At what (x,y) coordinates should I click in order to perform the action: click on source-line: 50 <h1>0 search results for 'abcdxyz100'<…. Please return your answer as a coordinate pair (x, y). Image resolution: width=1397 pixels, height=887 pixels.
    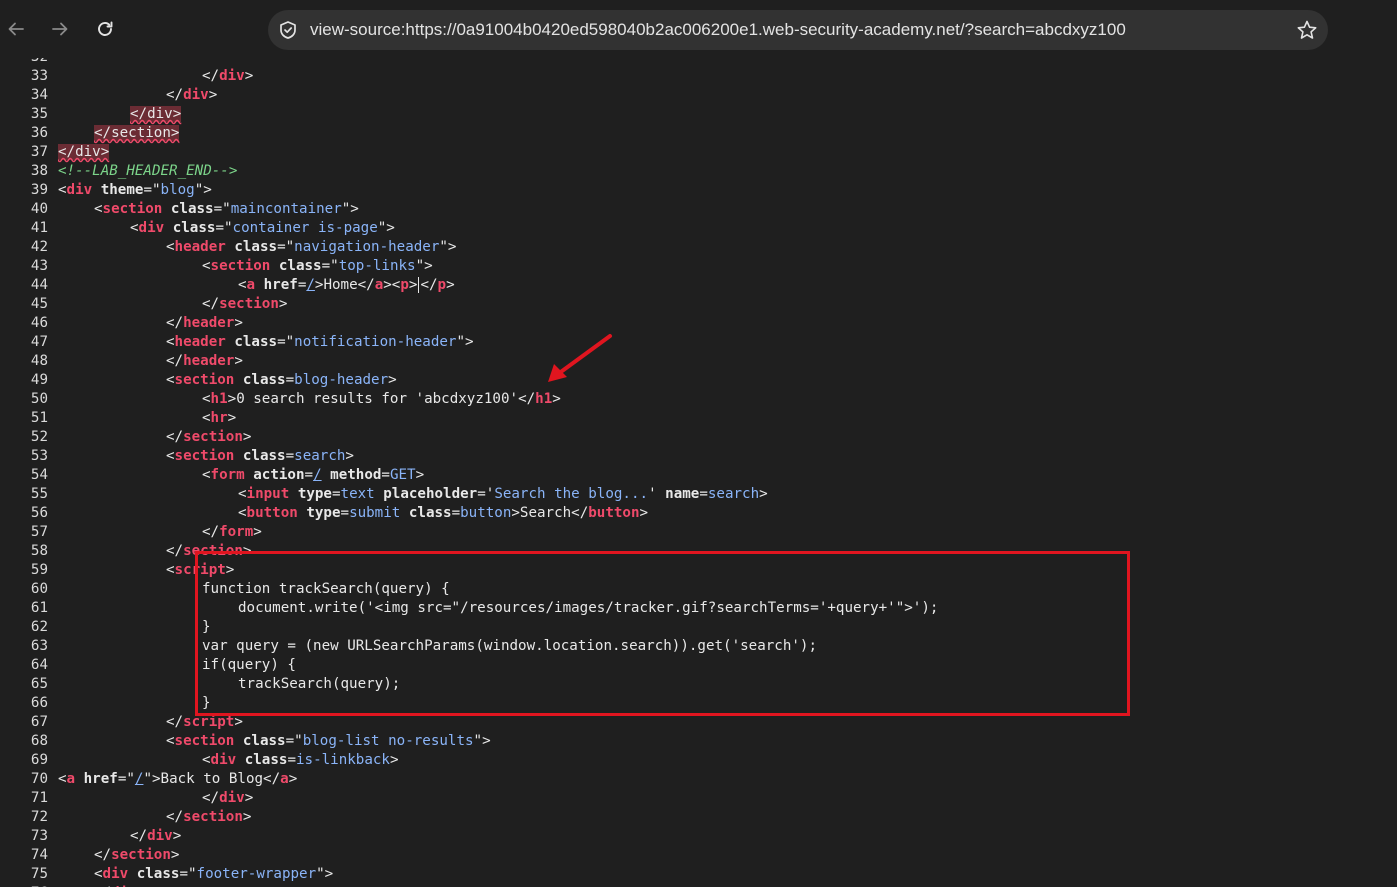
    Looking at the image, I should click on (698, 399).